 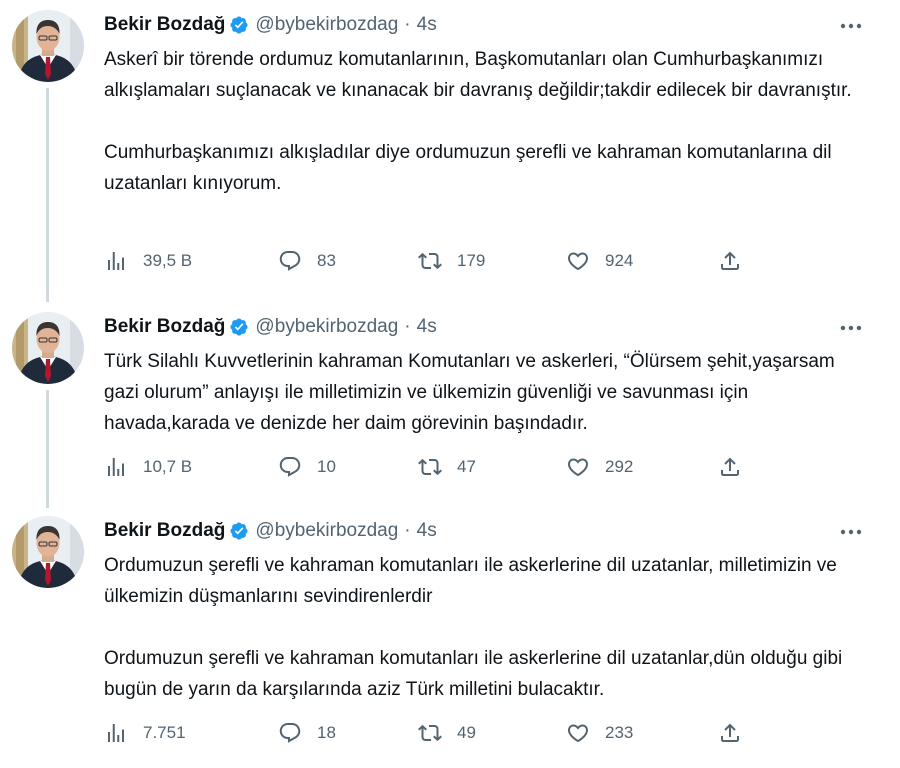 I want to click on reply-count: 83, so click(x=326, y=260).